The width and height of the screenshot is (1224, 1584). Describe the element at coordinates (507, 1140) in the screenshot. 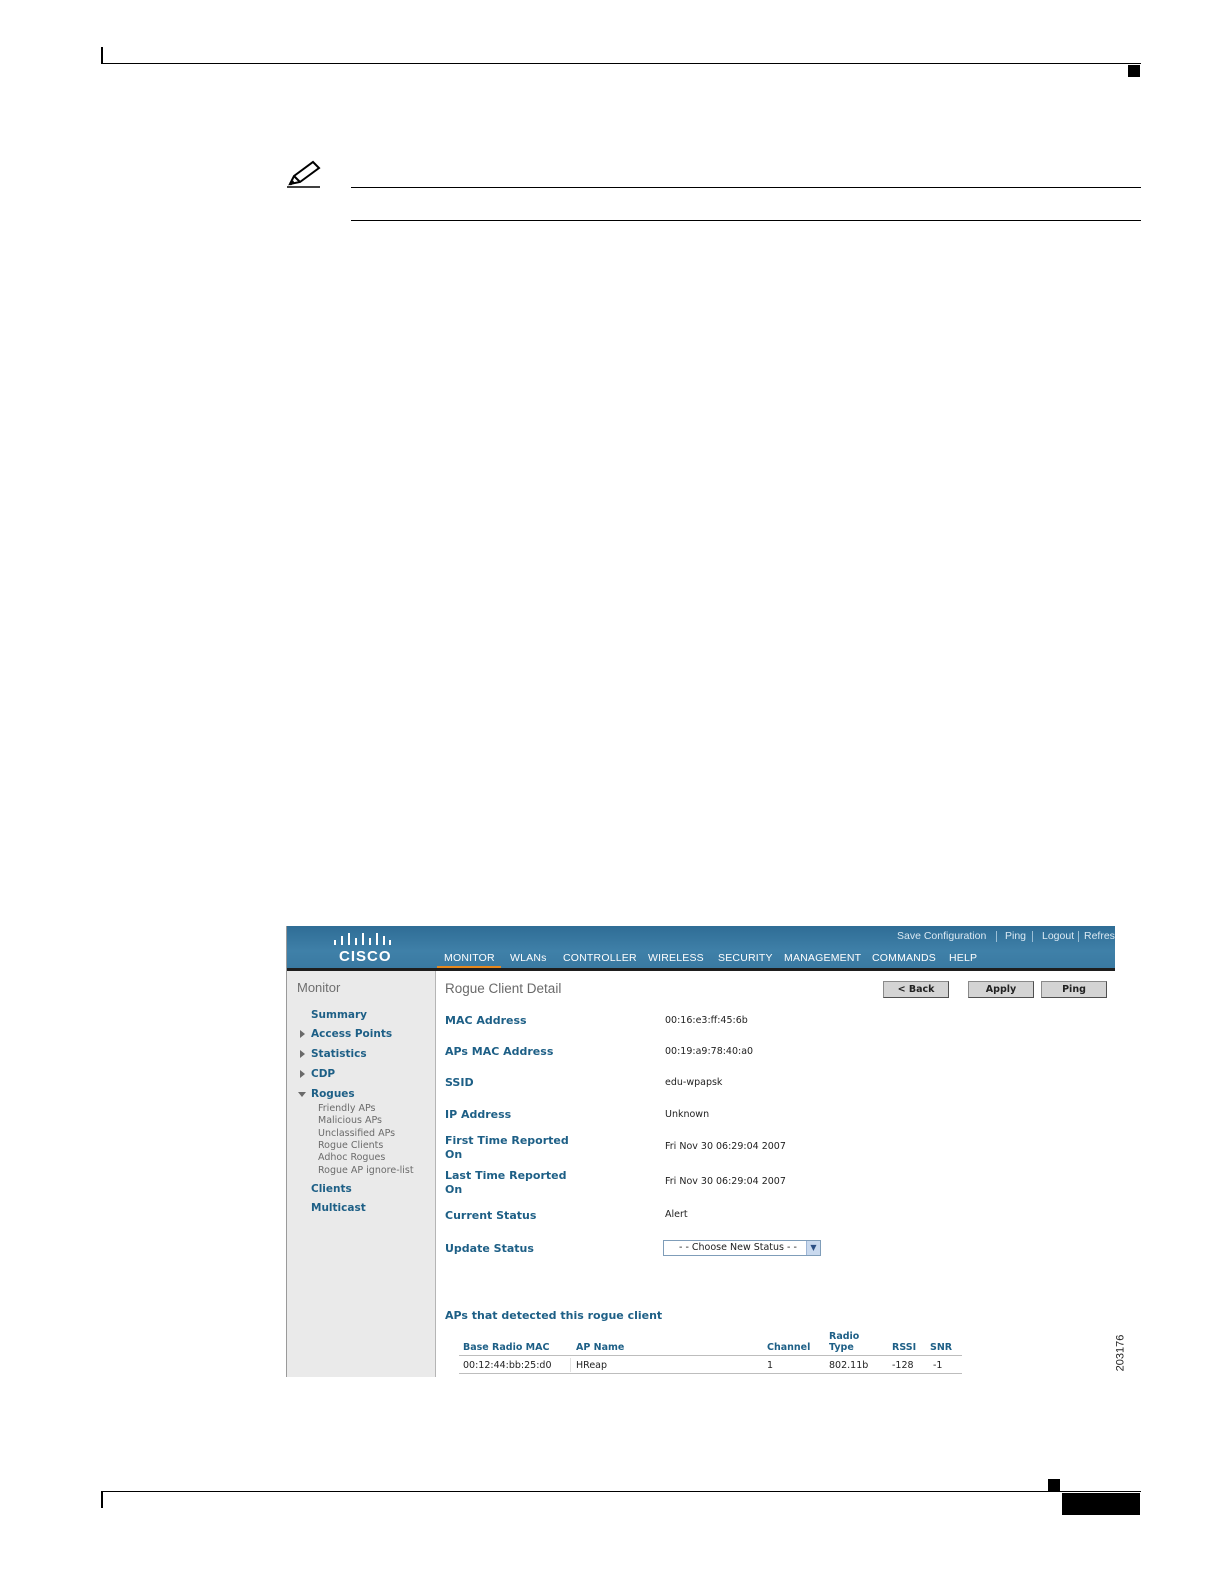

I see `first-time-reported-label: First Time Reported` at that location.